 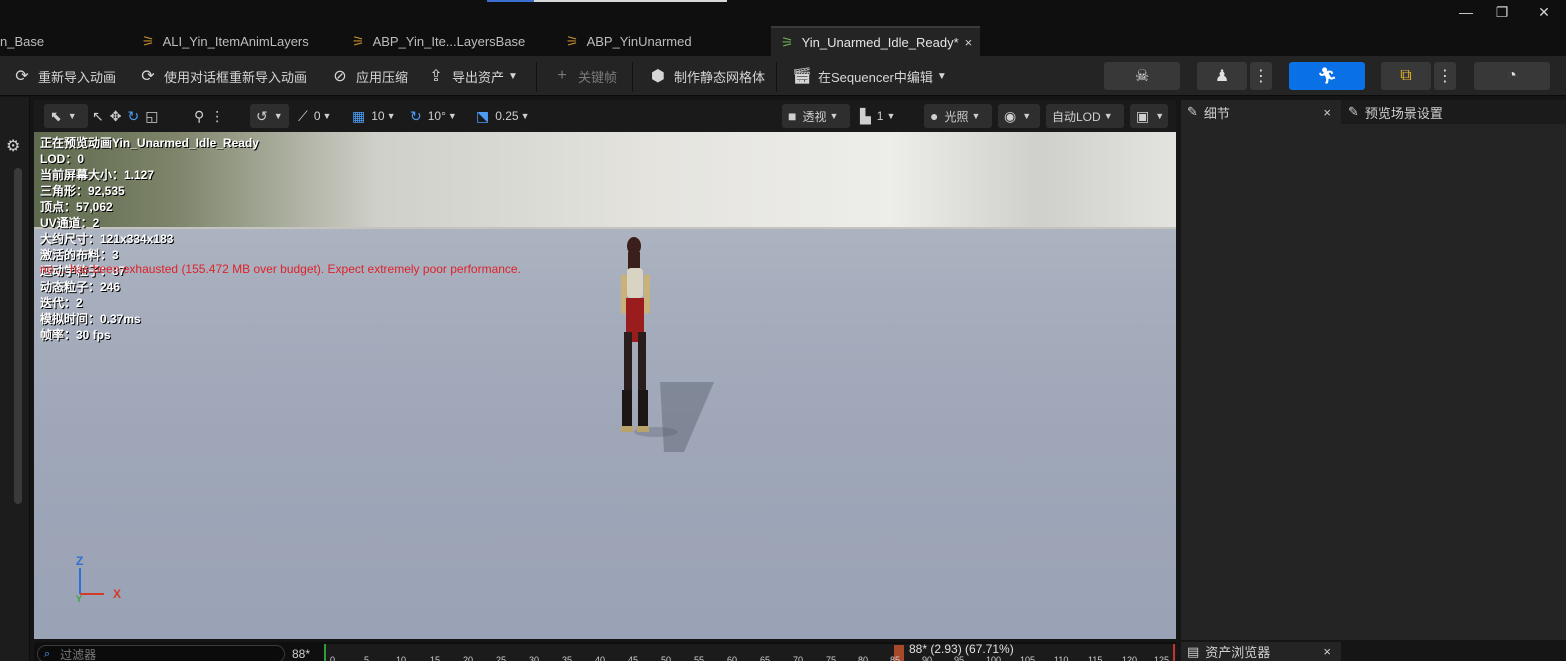 I want to click on clapperboard-icon: 🎬︎, so click(x=802, y=76).